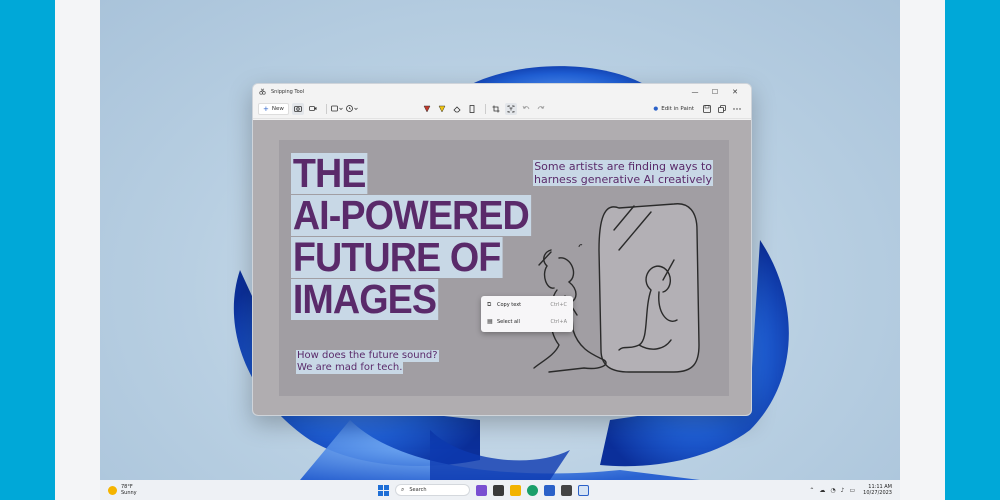  I want to click on context-menu-shortcut: Ctrl+C, so click(558, 304).